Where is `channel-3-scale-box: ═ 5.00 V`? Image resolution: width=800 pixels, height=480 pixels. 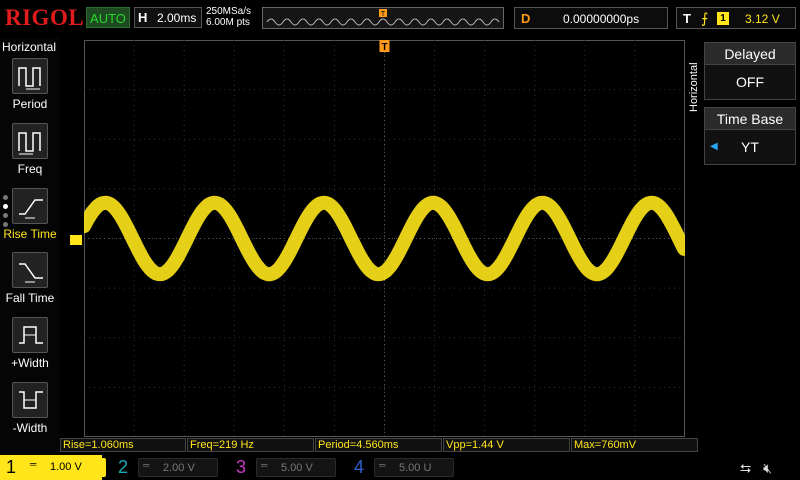 channel-3-scale-box: ═ 5.00 V is located at coordinates (296, 467).